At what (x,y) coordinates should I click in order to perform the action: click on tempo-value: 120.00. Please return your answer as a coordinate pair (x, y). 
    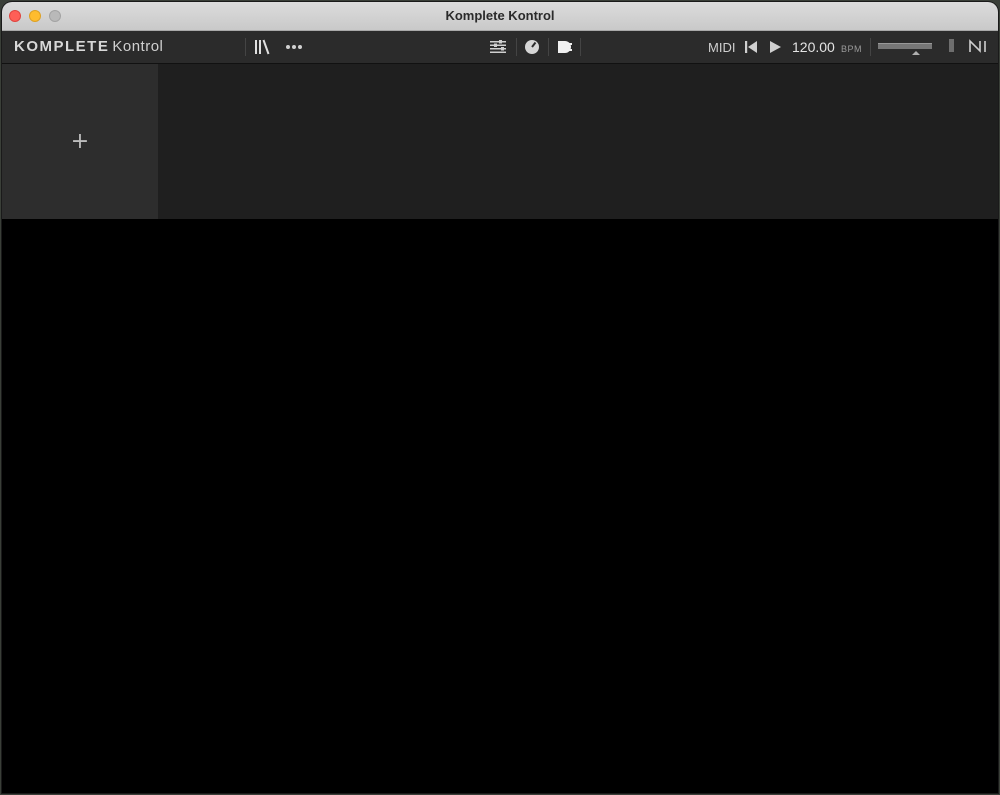
    Looking at the image, I should click on (813, 47).